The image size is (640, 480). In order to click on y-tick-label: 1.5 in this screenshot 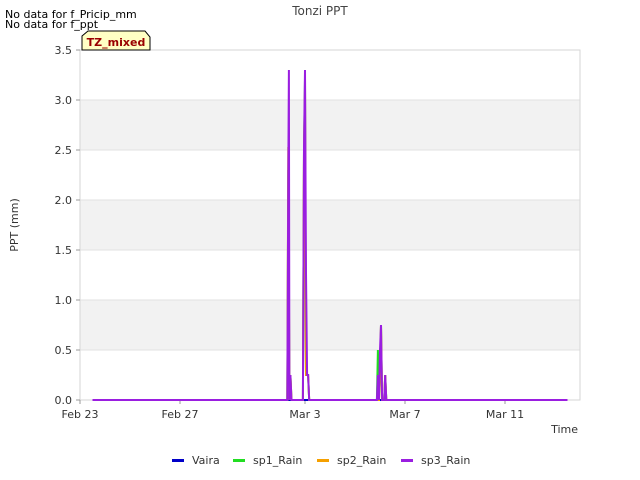, I will do `click(64, 250)`.